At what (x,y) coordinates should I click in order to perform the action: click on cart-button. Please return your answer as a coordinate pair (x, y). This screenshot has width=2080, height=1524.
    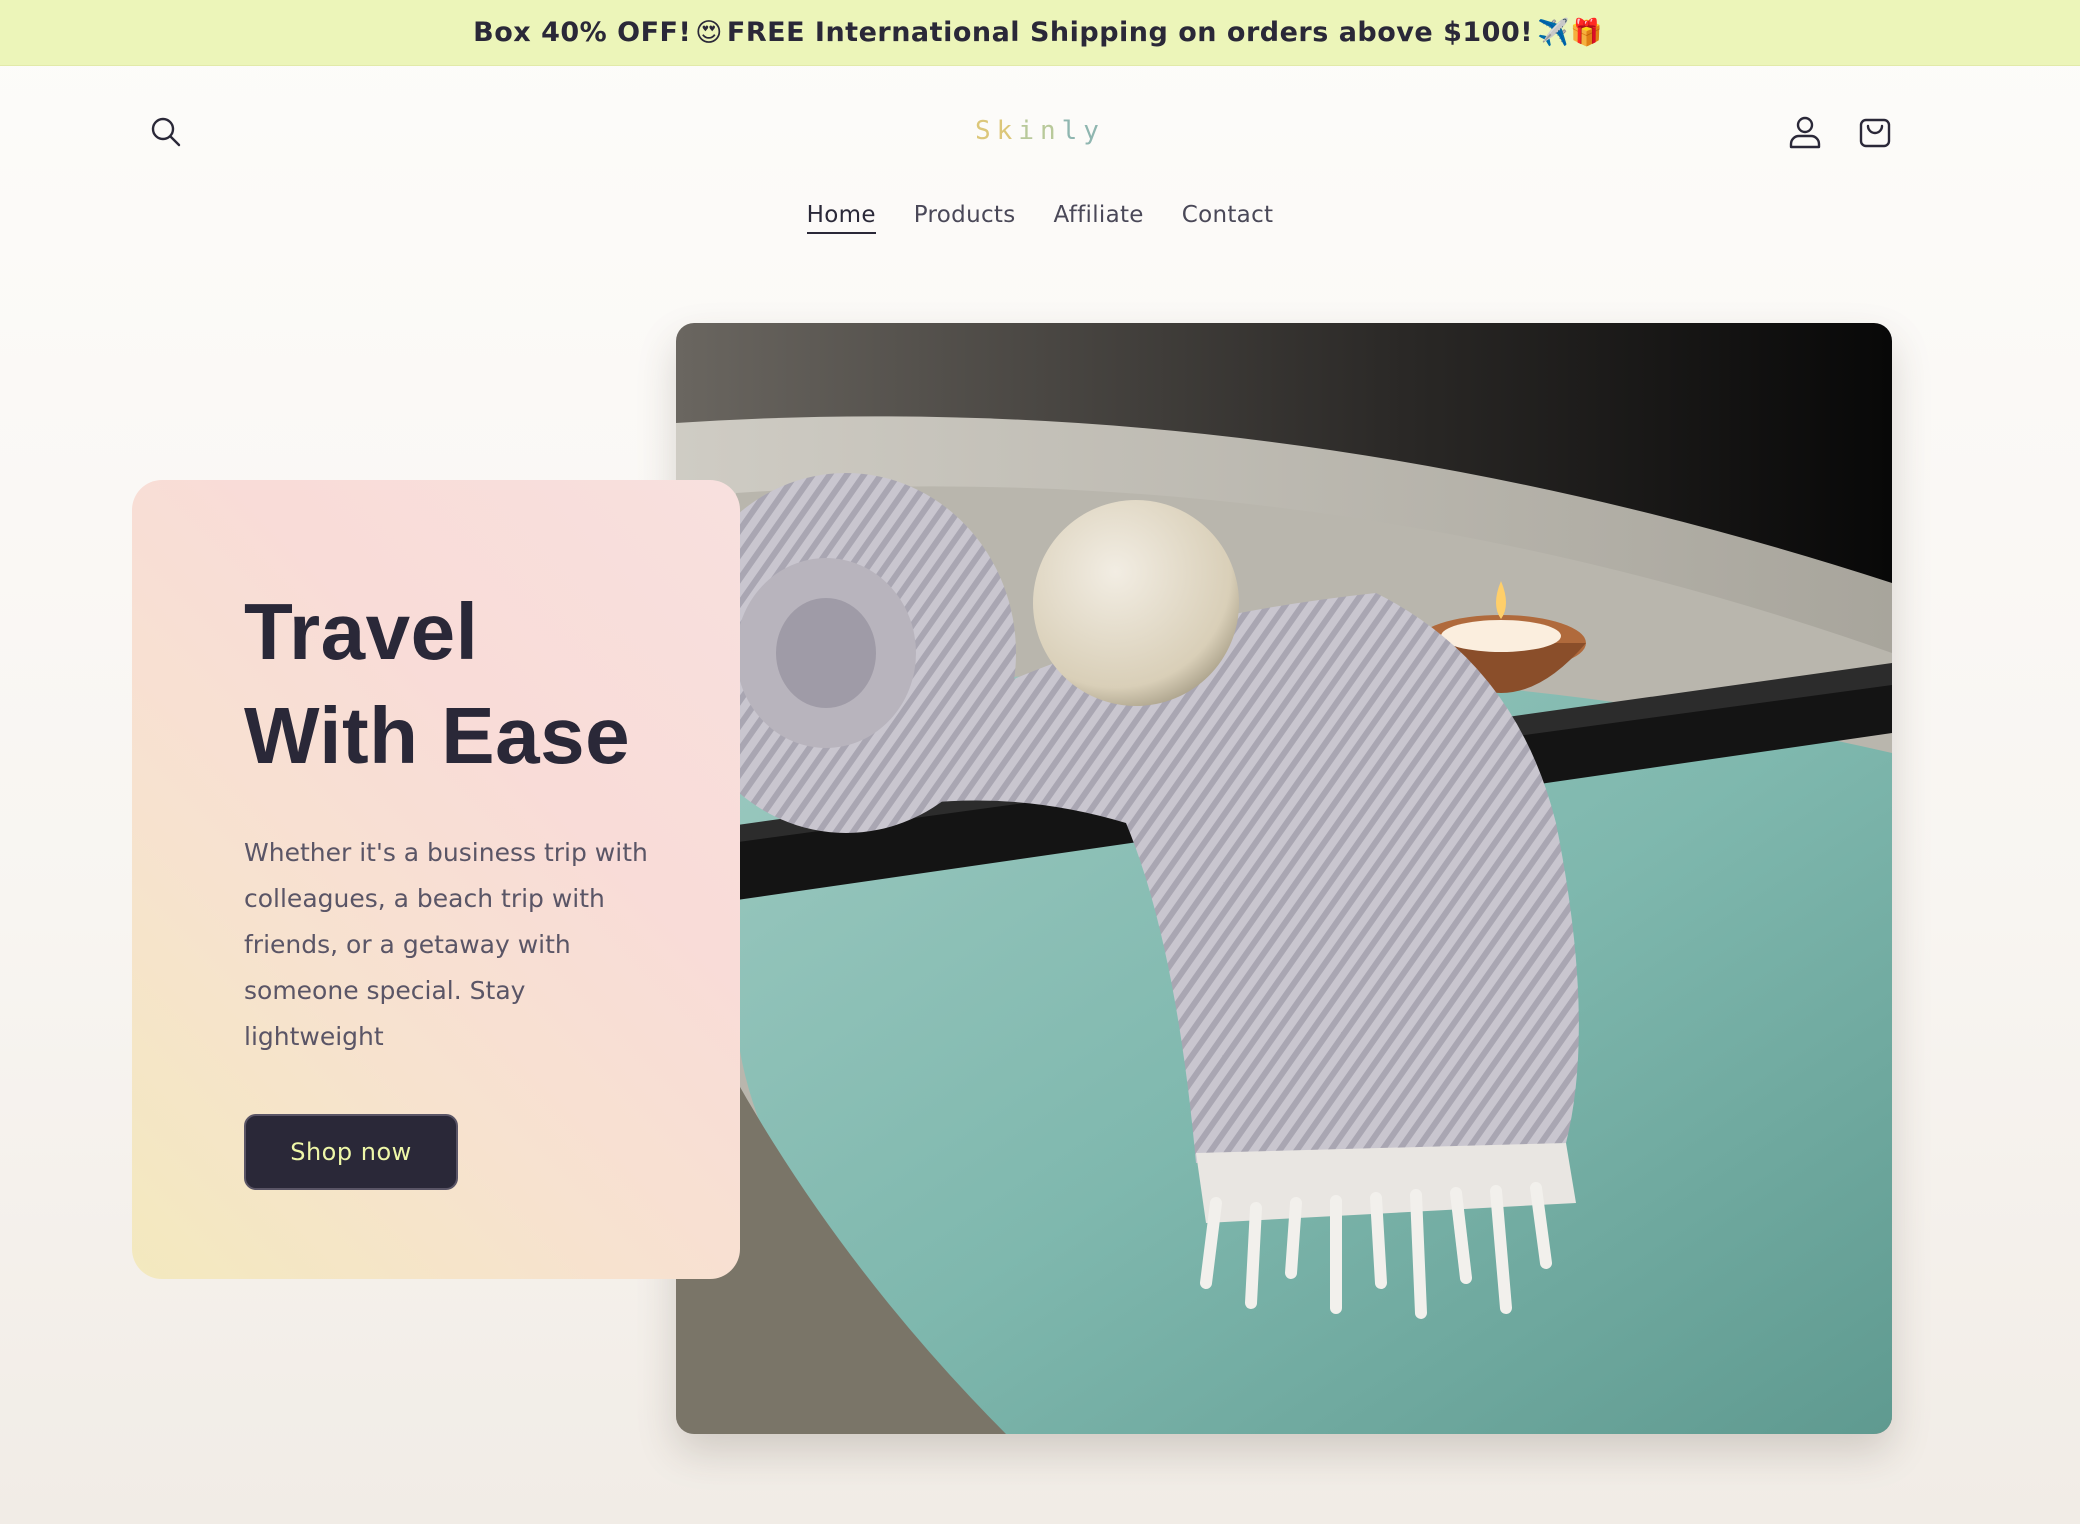
    Looking at the image, I should click on (1875, 132).